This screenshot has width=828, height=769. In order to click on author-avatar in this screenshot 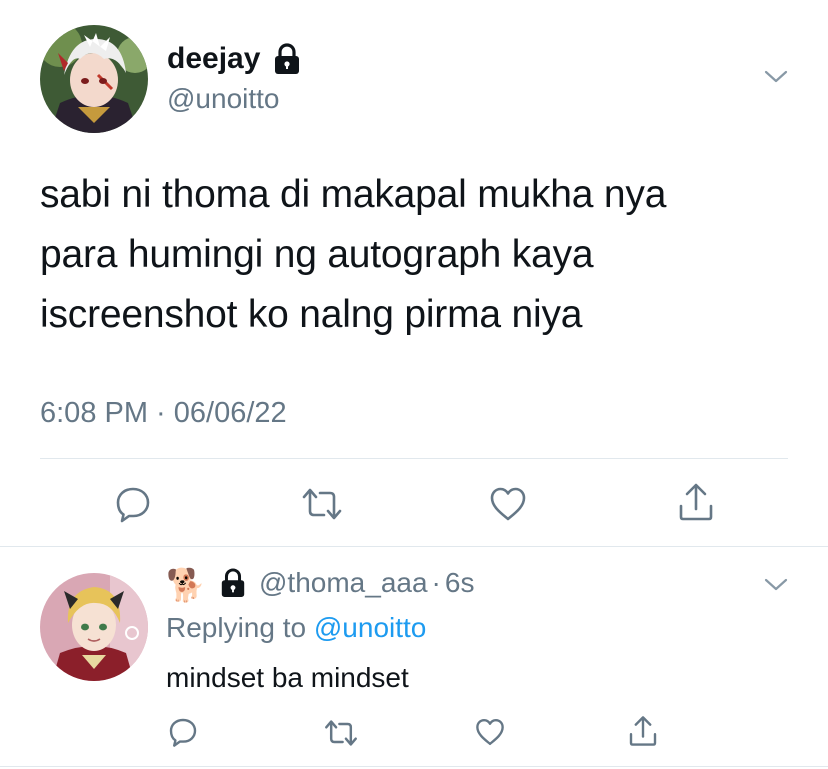, I will do `click(94, 79)`.